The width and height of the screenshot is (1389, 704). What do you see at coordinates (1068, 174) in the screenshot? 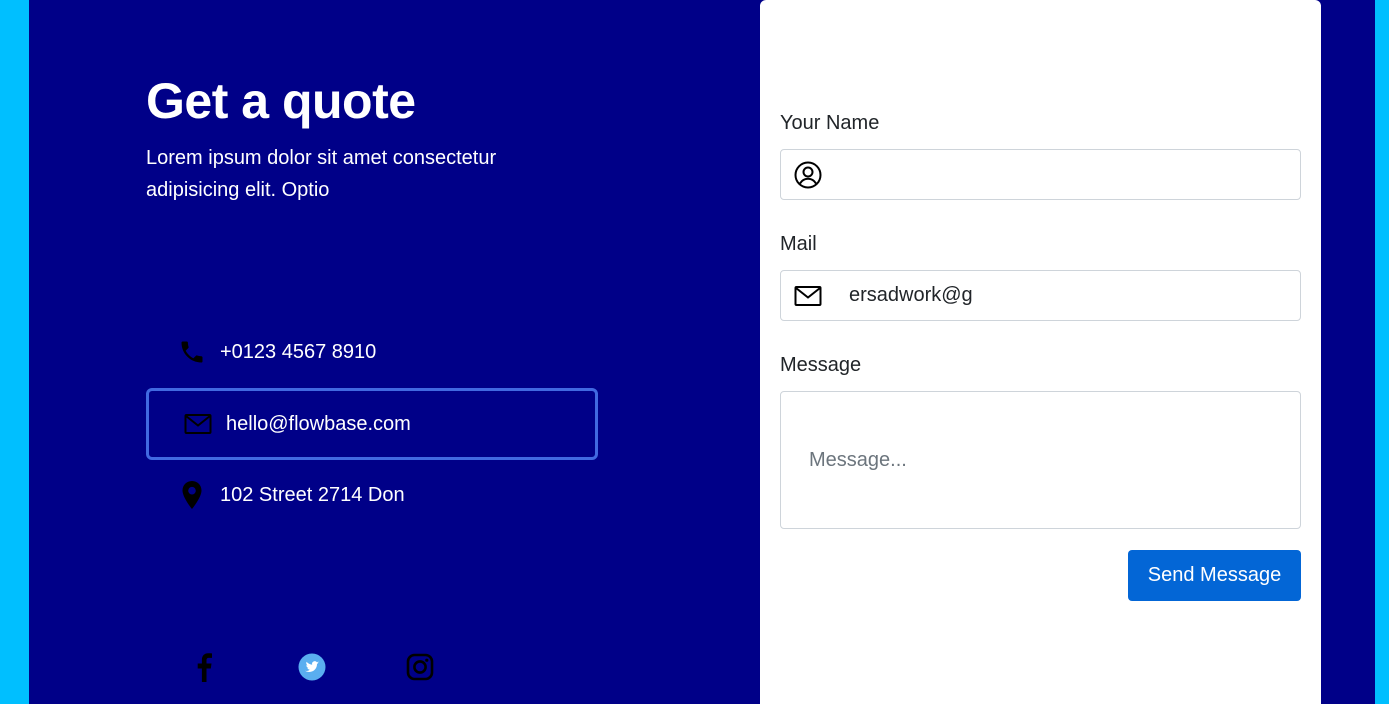
I see `name-input` at bounding box center [1068, 174].